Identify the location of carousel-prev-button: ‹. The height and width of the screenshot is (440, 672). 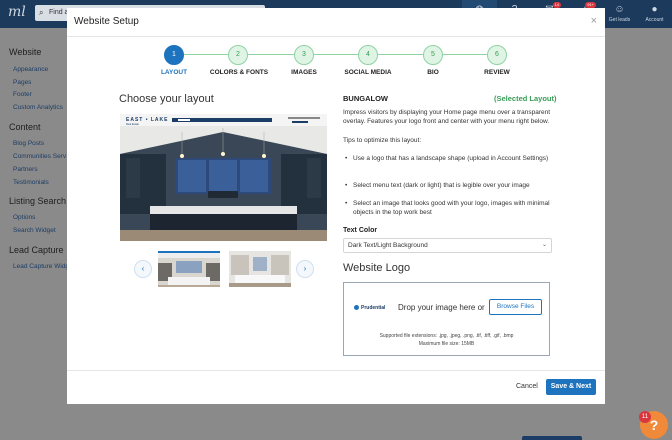
(143, 269).